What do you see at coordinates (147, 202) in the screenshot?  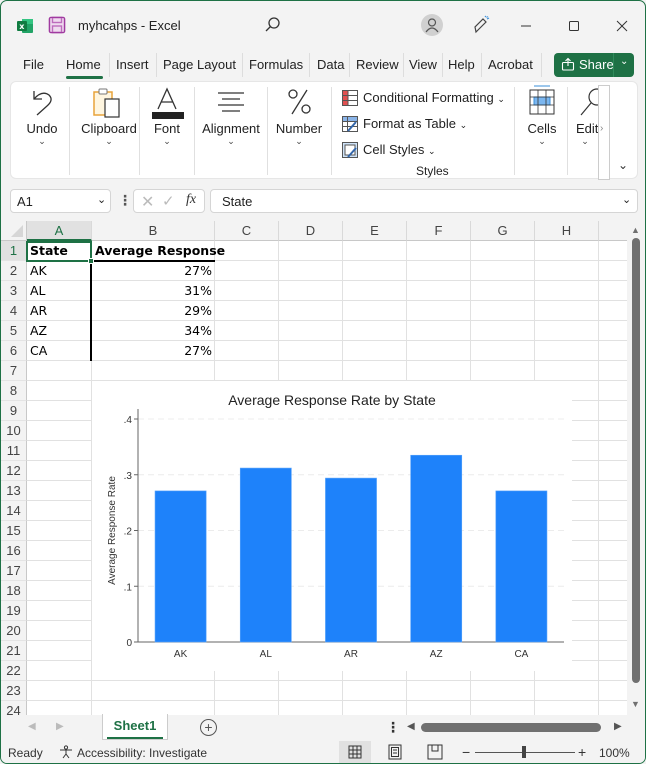 I see `cancel-icon: ✕` at bounding box center [147, 202].